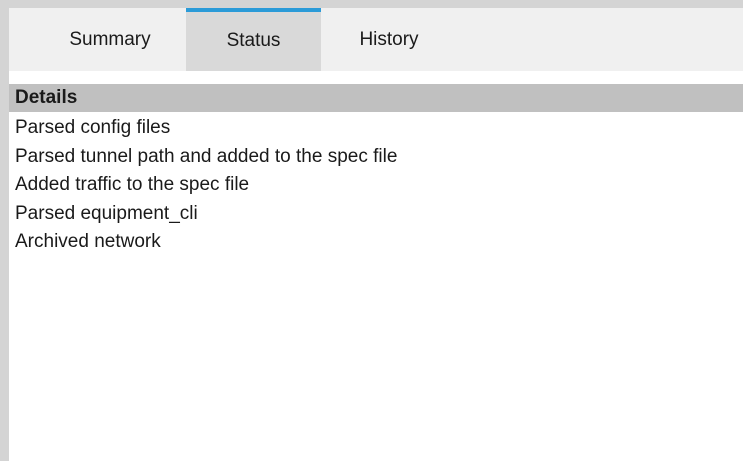  I want to click on tab-summary: Summary, so click(110, 39).